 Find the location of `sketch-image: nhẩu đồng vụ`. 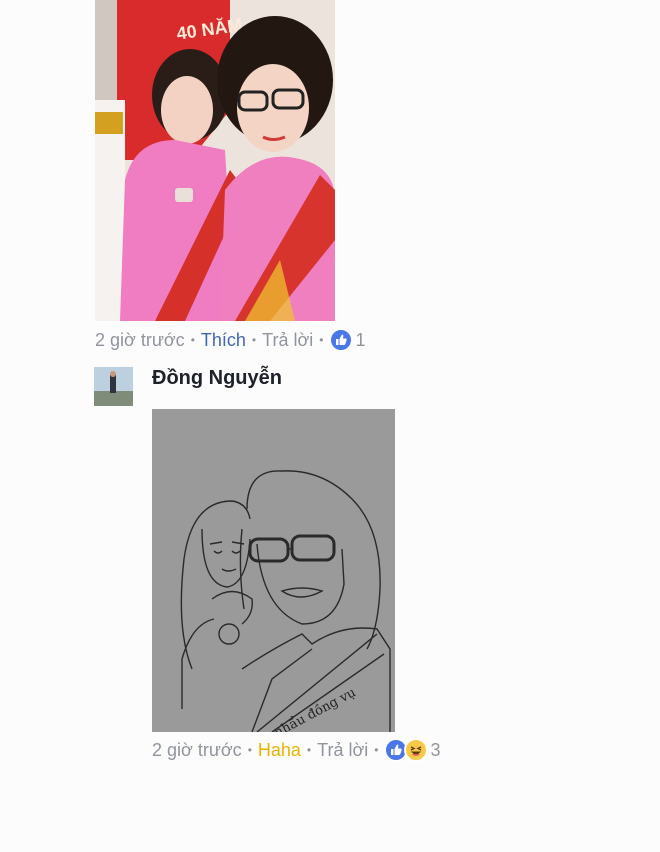

sketch-image: nhẩu đồng vụ is located at coordinates (273, 570).